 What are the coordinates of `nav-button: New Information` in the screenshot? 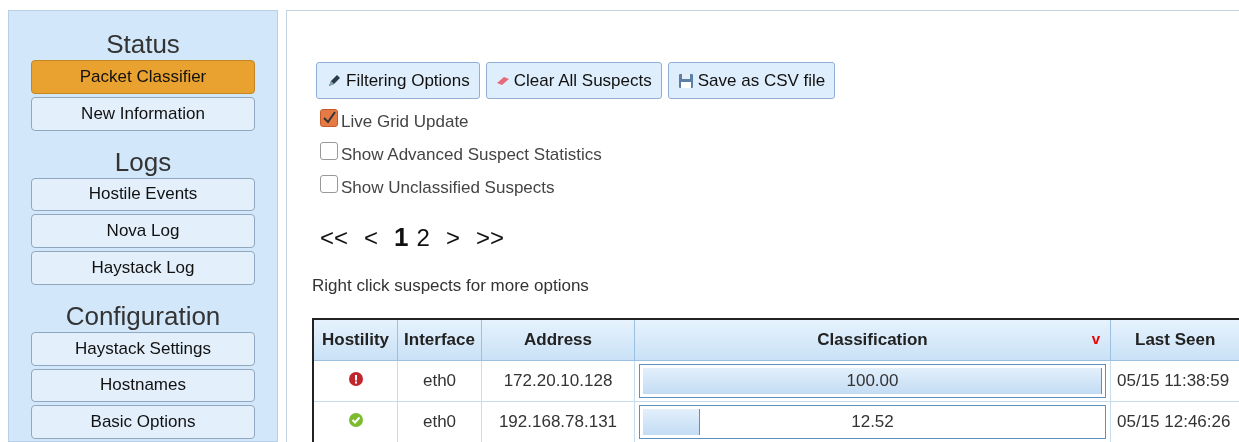 It's located at (143, 113).